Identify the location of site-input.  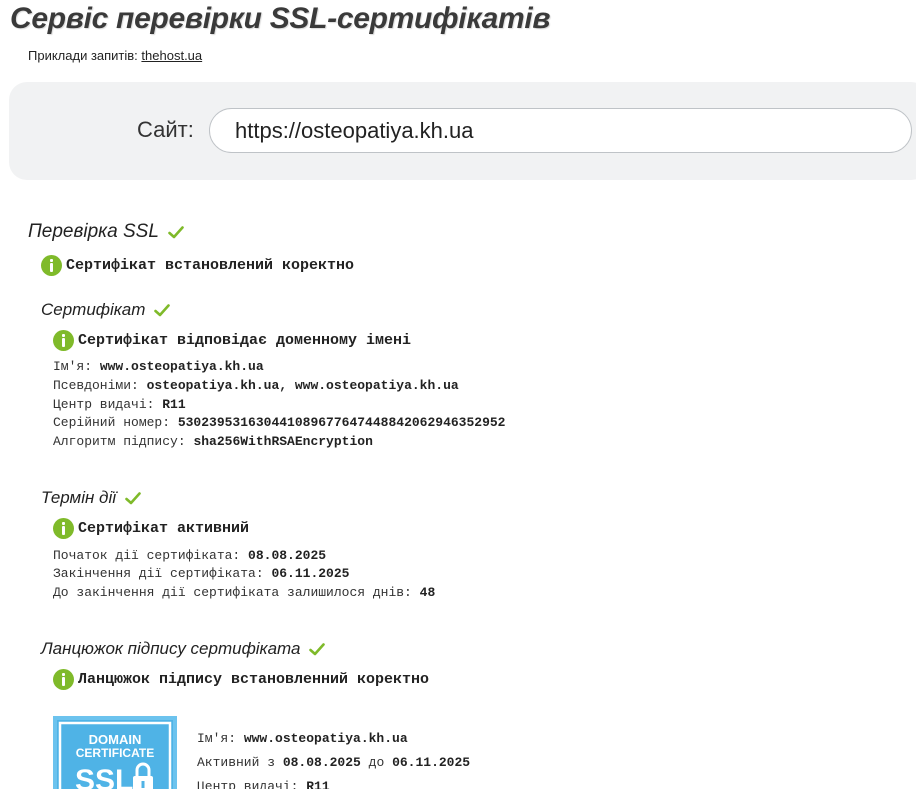
(560, 130).